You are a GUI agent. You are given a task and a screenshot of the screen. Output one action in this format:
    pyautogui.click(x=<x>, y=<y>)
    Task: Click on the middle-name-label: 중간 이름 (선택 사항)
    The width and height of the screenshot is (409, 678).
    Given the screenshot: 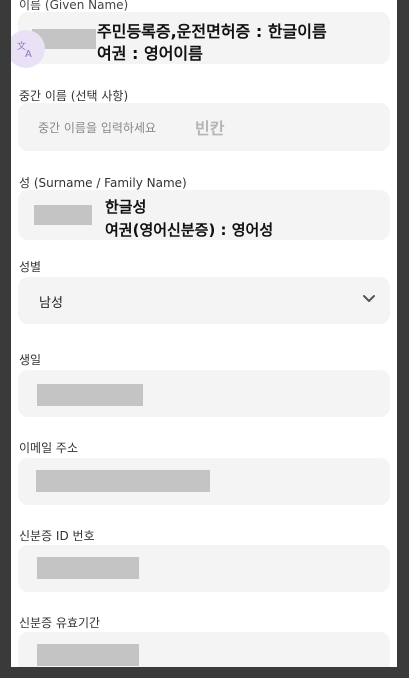 What is the action you would take?
    pyautogui.click(x=74, y=96)
    